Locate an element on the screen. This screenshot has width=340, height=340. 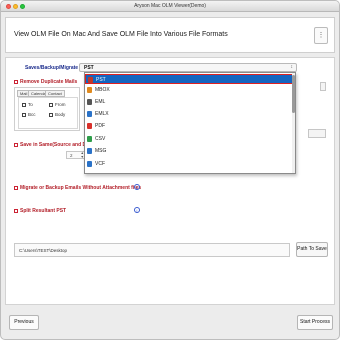
duplicate-options-box: Mail Calendar Contact To From Bcc Body is located at coordinates (47, 109).